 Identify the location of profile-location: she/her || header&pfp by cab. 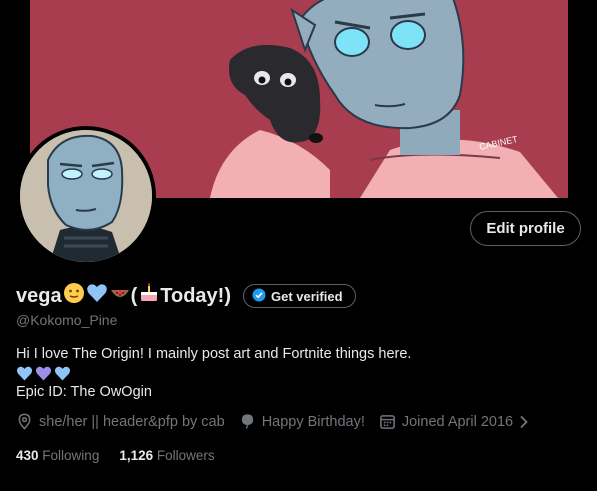
(120, 421).